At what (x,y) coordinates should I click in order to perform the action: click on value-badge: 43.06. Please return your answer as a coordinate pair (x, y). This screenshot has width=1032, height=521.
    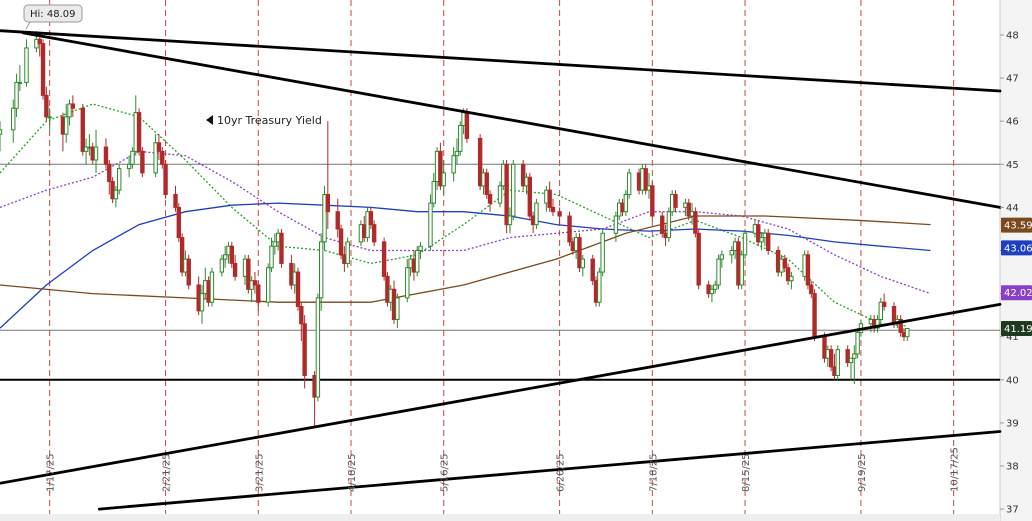
    Looking at the image, I should click on (1016, 248).